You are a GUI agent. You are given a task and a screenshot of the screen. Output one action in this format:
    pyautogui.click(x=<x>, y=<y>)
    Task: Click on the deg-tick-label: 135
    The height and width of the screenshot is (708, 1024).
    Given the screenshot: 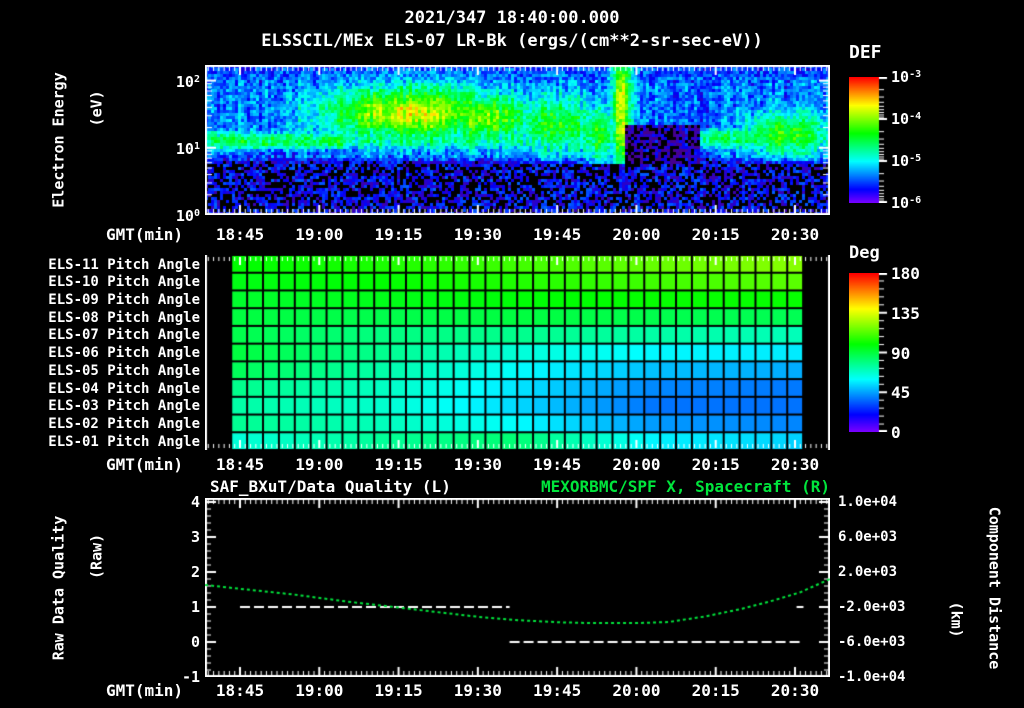 What is the action you would take?
    pyautogui.click(x=905, y=313)
    